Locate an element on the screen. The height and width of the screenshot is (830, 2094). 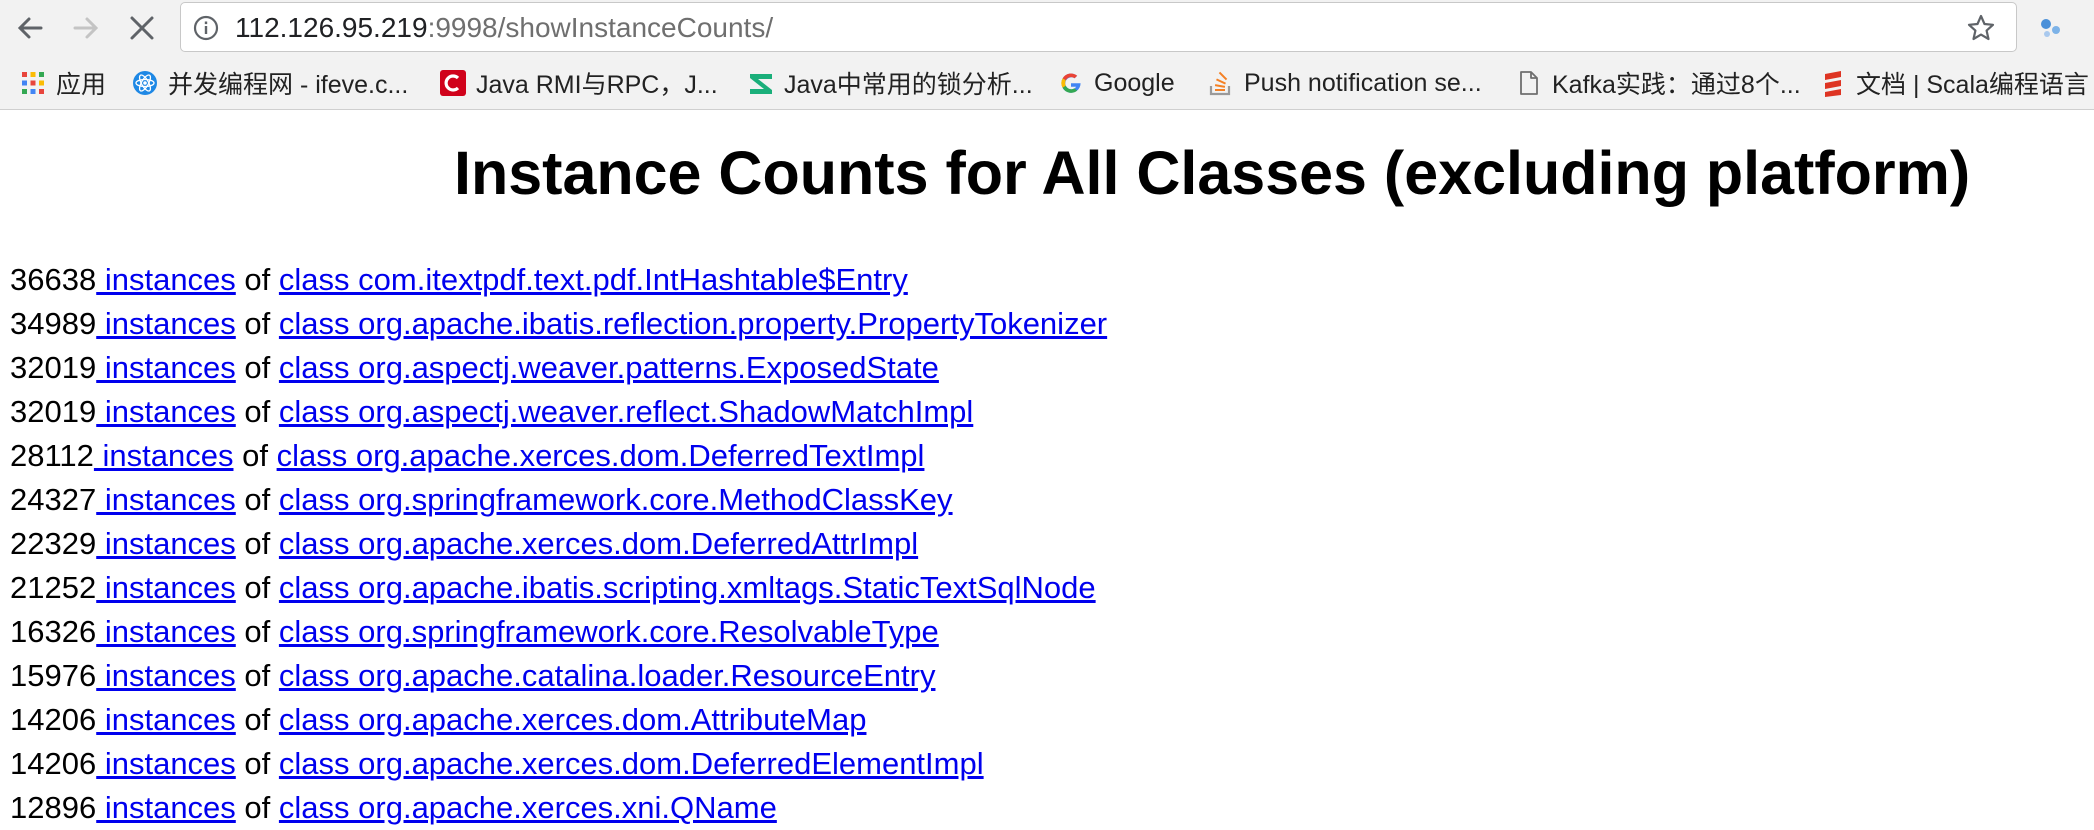
bookmark-scala: 文档 | Scala编程语言 is located at coordinates (1954, 83).